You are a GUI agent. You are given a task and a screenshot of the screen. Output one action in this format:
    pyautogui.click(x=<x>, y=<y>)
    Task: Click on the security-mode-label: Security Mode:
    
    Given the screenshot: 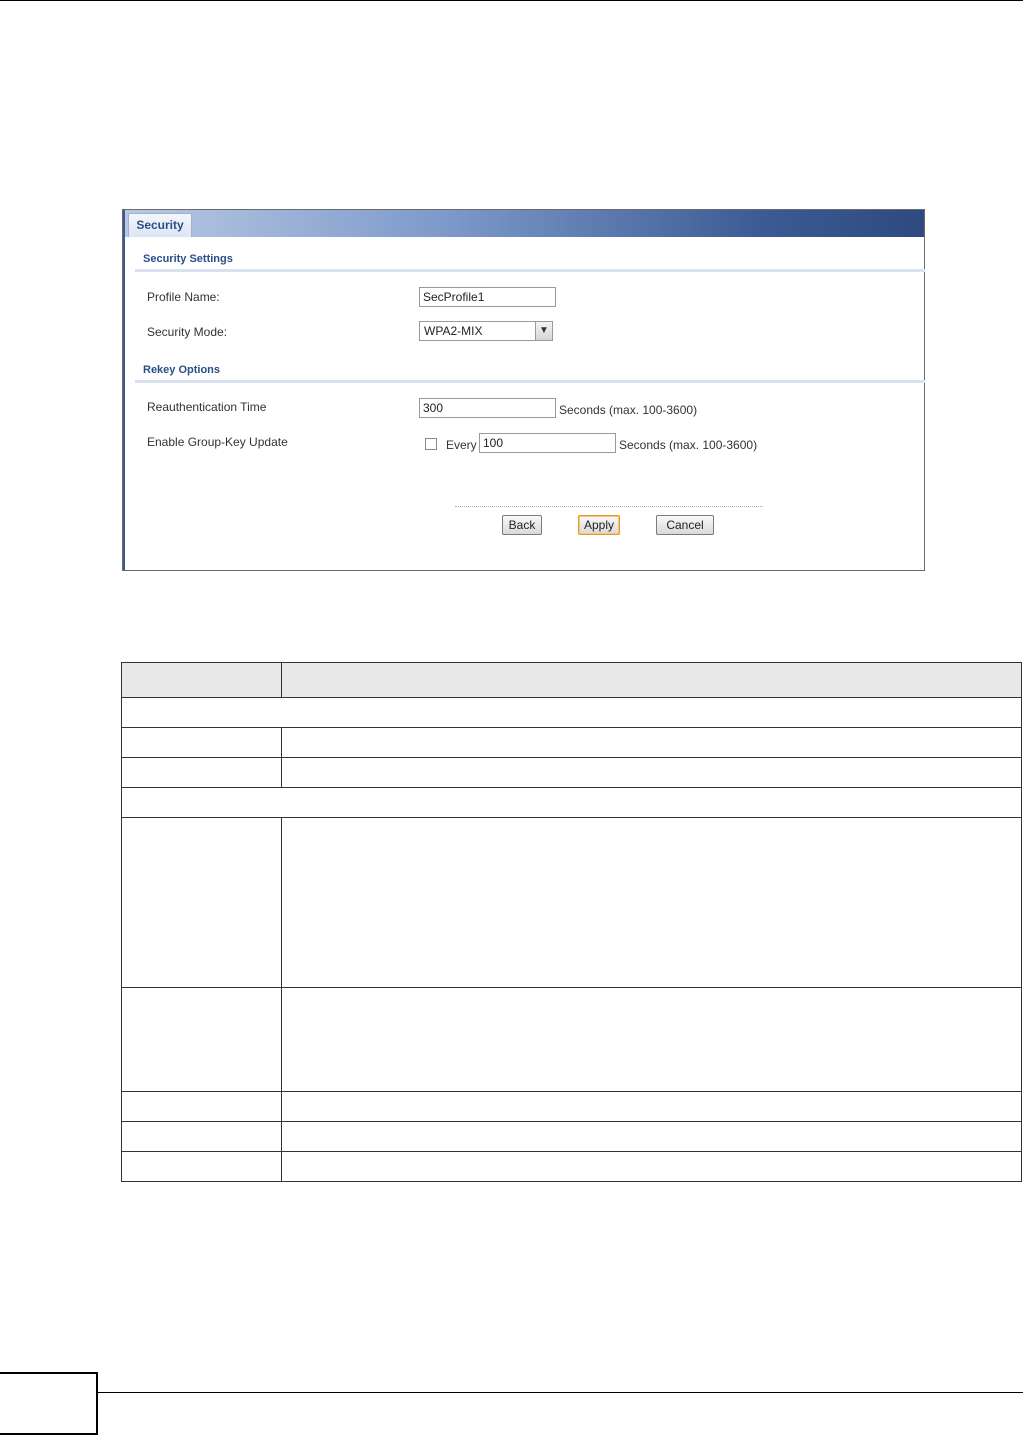 What is the action you would take?
    pyautogui.click(x=187, y=332)
    